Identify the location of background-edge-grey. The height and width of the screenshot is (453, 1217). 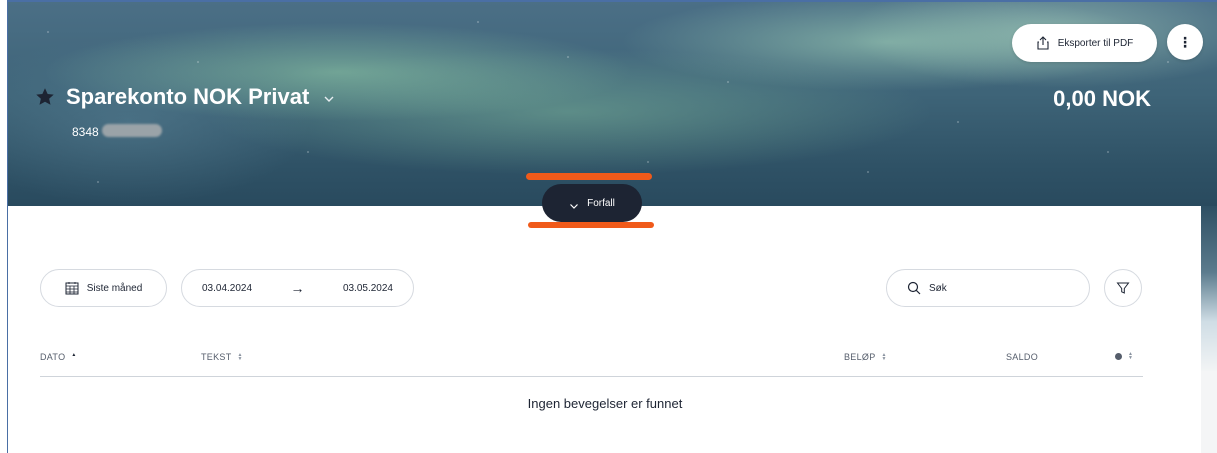
(1209, 412).